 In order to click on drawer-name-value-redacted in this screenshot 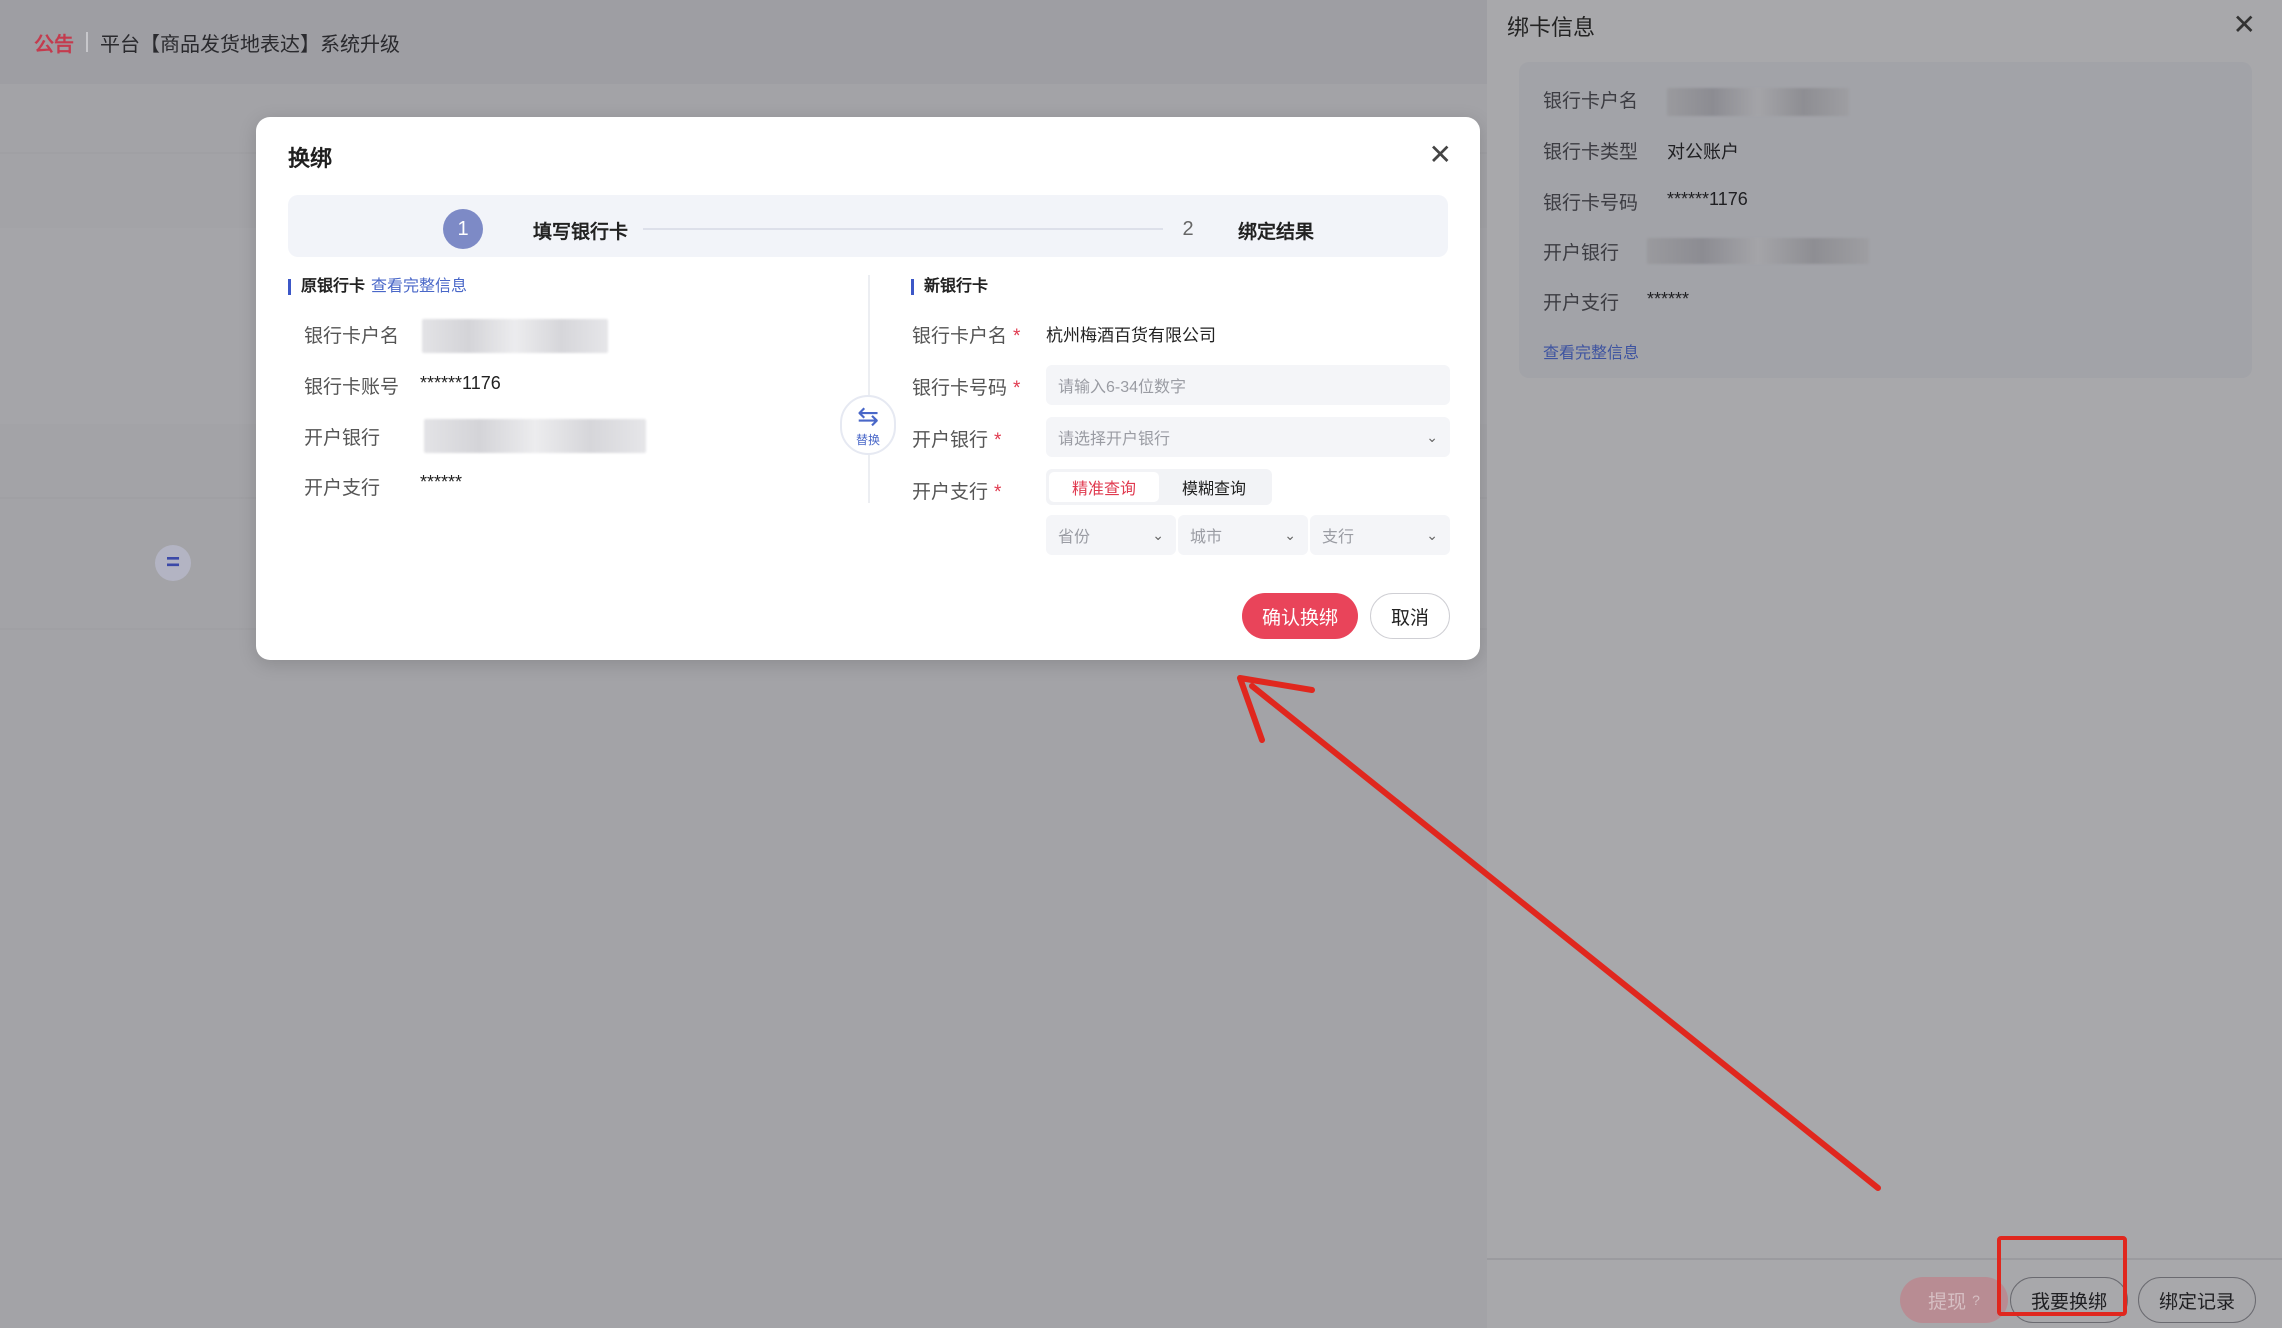, I will do `click(1758, 102)`.